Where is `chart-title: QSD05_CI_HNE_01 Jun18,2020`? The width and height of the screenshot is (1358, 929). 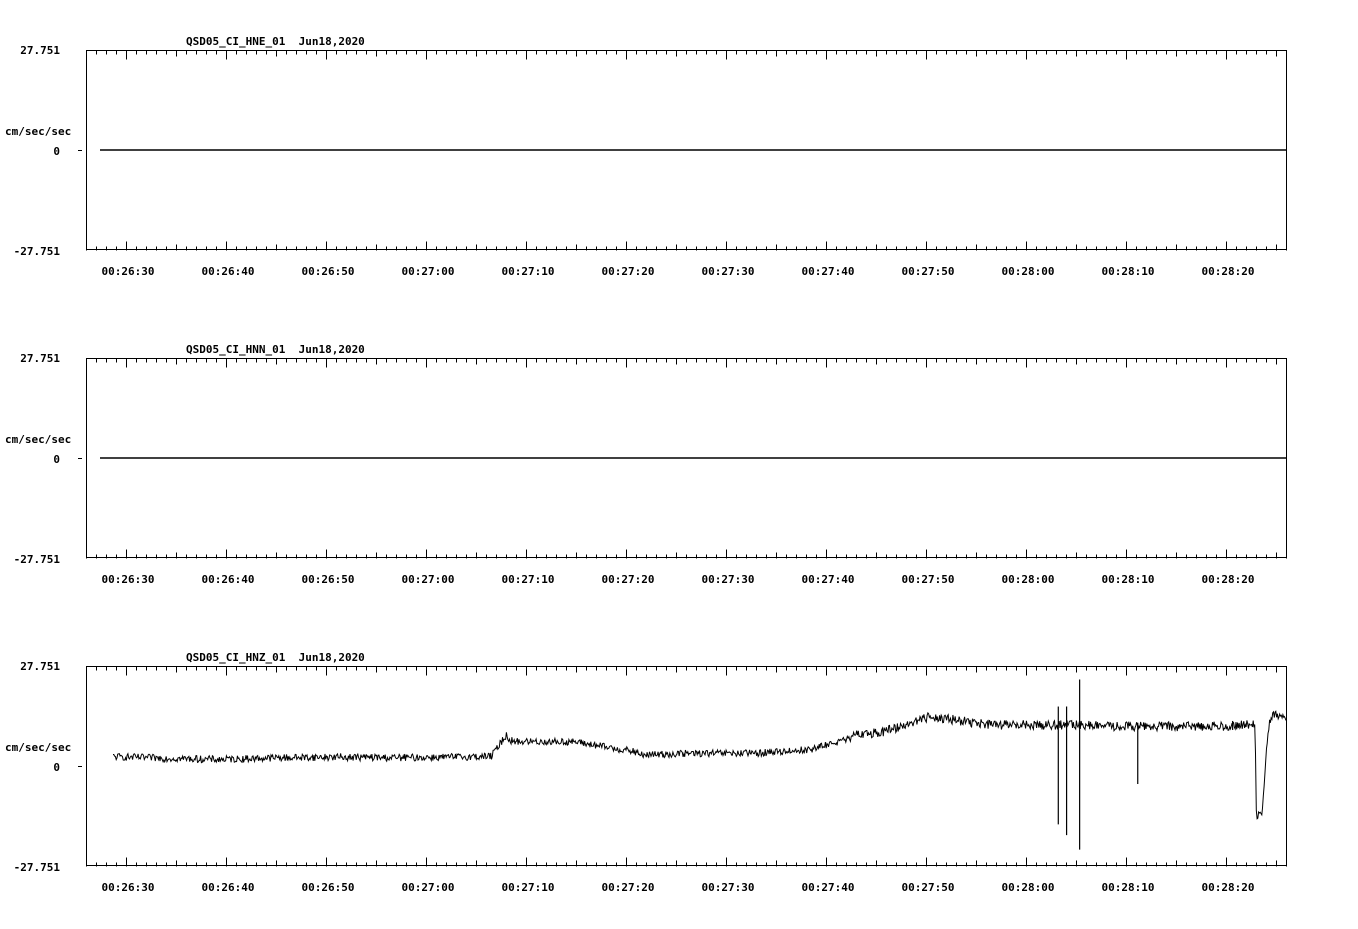
chart-title: QSD05_CI_HNE_01 Jun18,2020 is located at coordinates (275, 41).